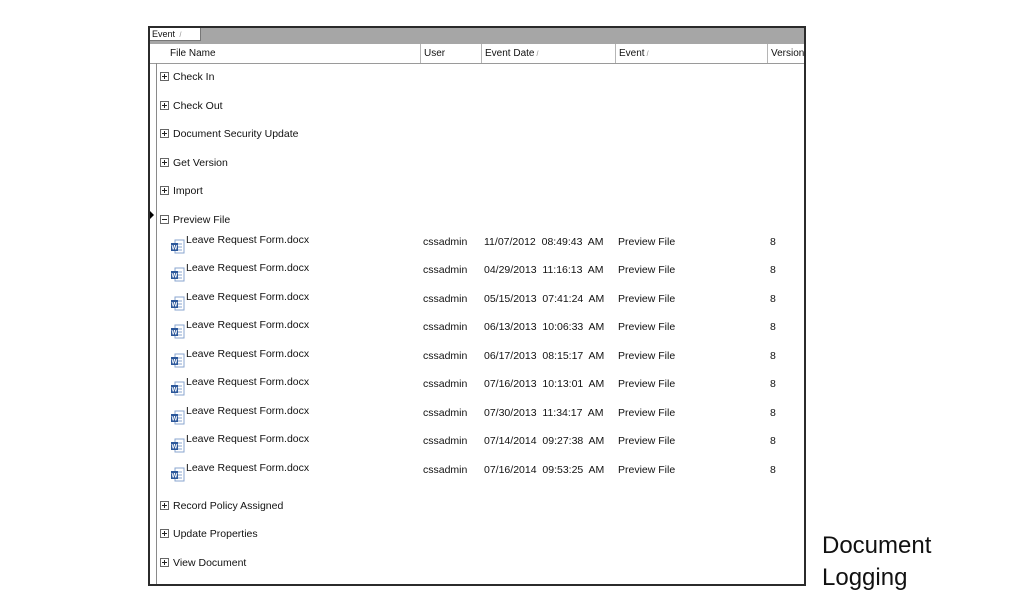 The image size is (1024, 614). Describe the element at coordinates (193, 53) in the screenshot. I see `column-header-label: File Name` at that location.